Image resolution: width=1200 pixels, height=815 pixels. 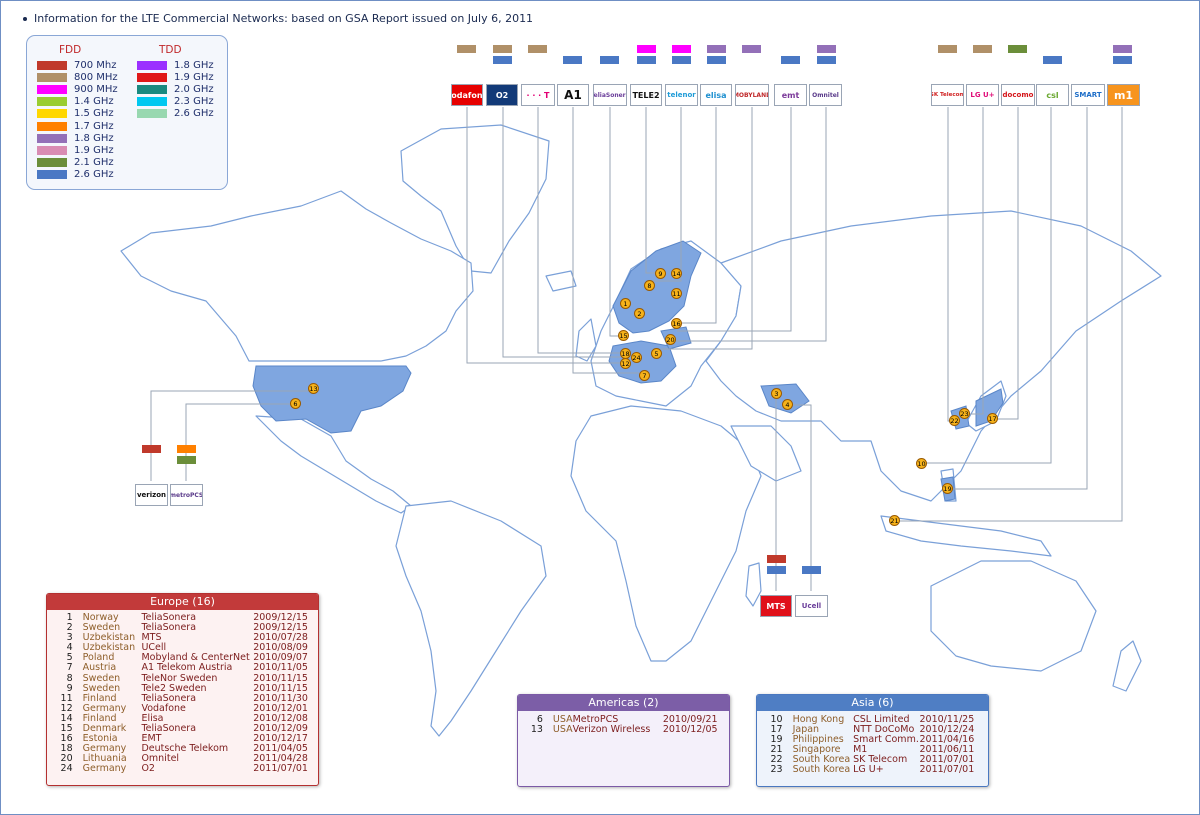 What do you see at coordinates (1013, 616) in the screenshot?
I see `landmass-australia` at bounding box center [1013, 616].